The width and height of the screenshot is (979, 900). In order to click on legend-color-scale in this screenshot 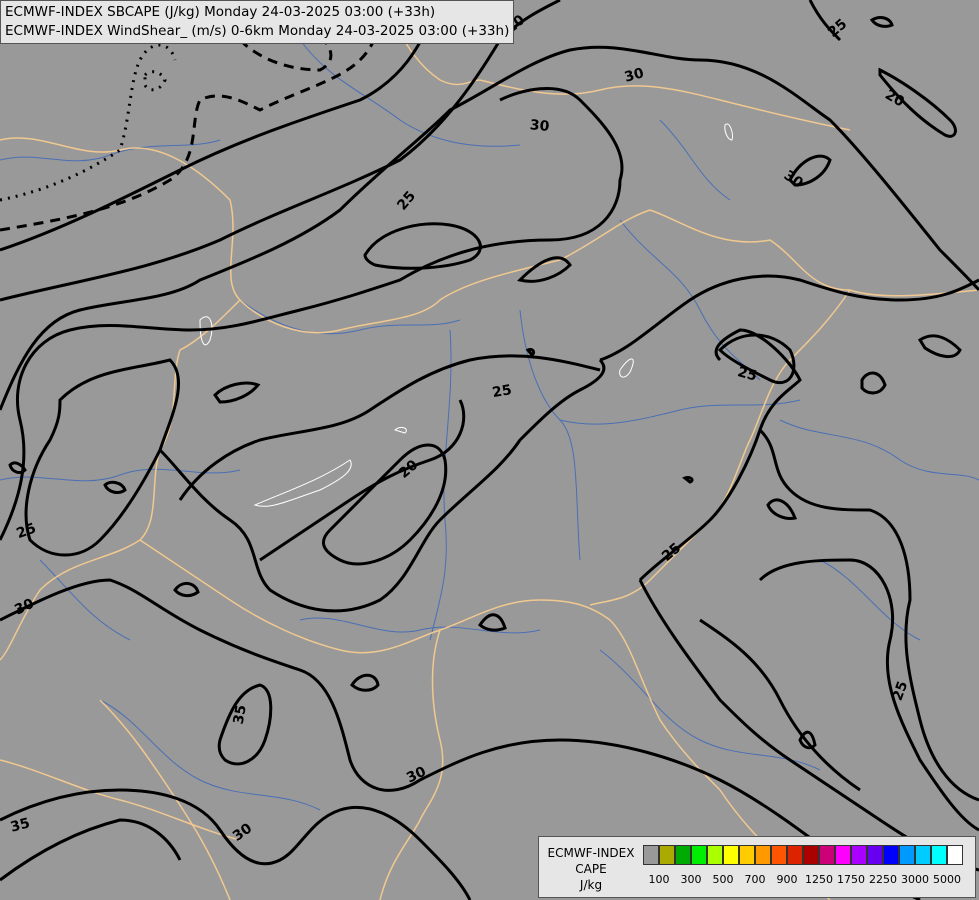, I will do `click(803, 855)`.